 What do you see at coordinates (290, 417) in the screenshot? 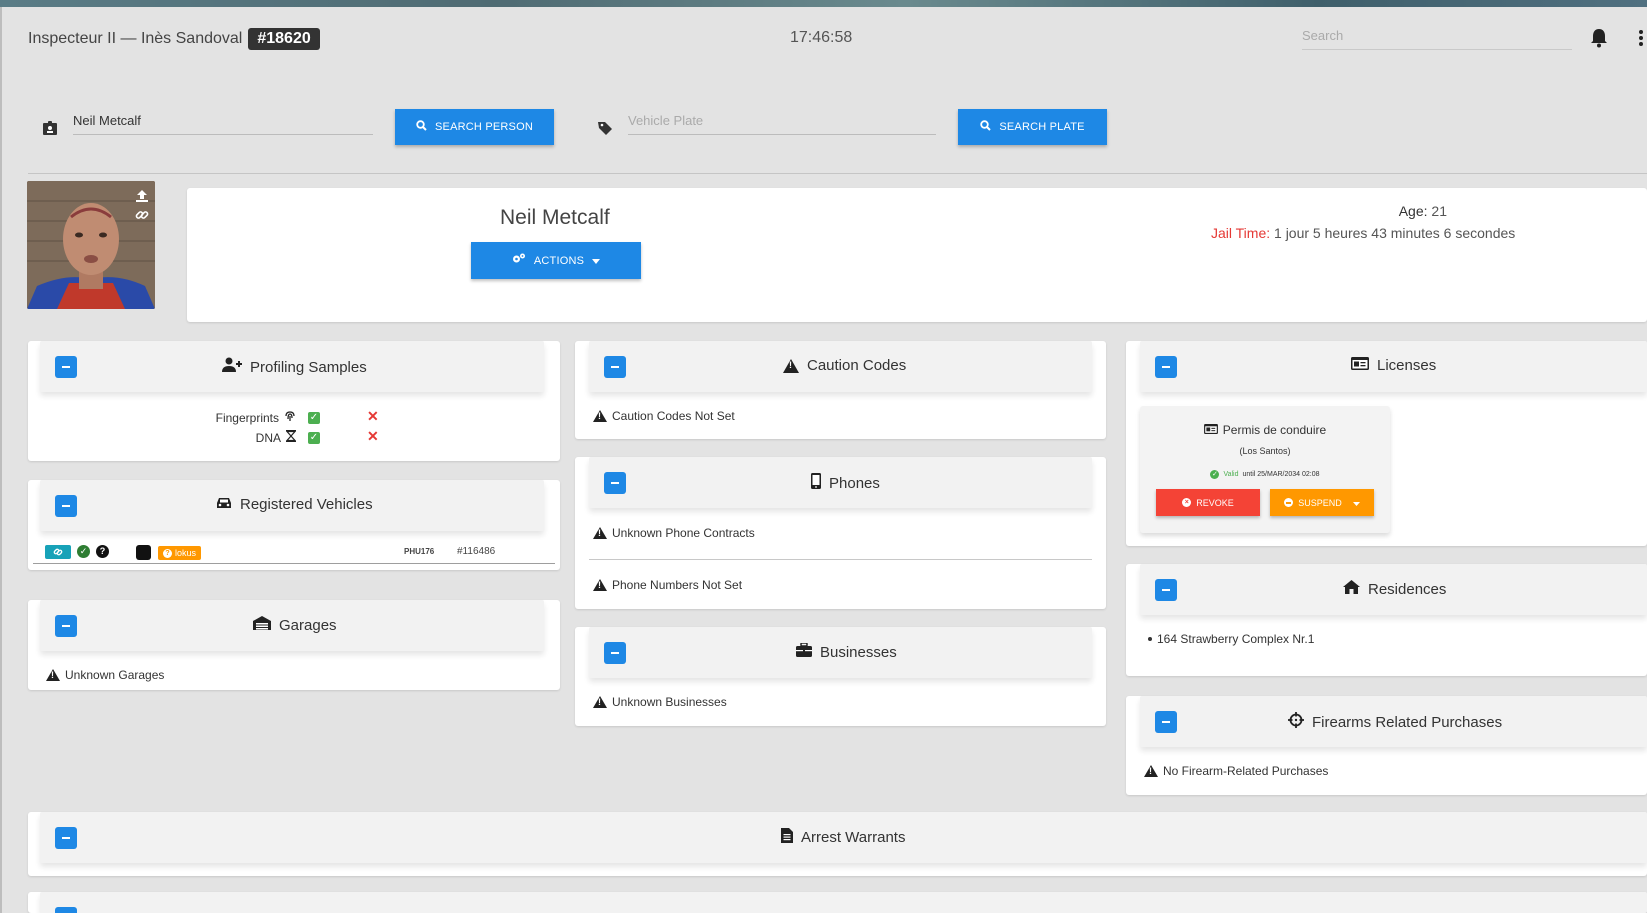
I see `fingerprint-icon` at bounding box center [290, 417].